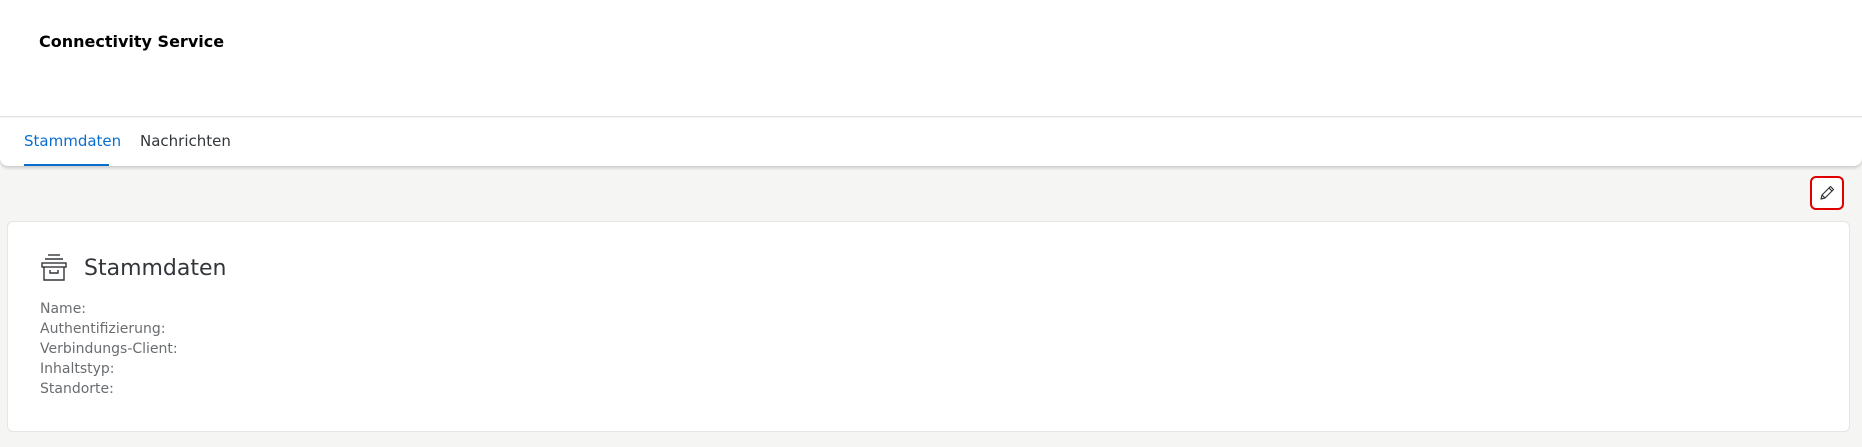 The width and height of the screenshot is (1862, 447). I want to click on archive-box-icon, so click(54, 267).